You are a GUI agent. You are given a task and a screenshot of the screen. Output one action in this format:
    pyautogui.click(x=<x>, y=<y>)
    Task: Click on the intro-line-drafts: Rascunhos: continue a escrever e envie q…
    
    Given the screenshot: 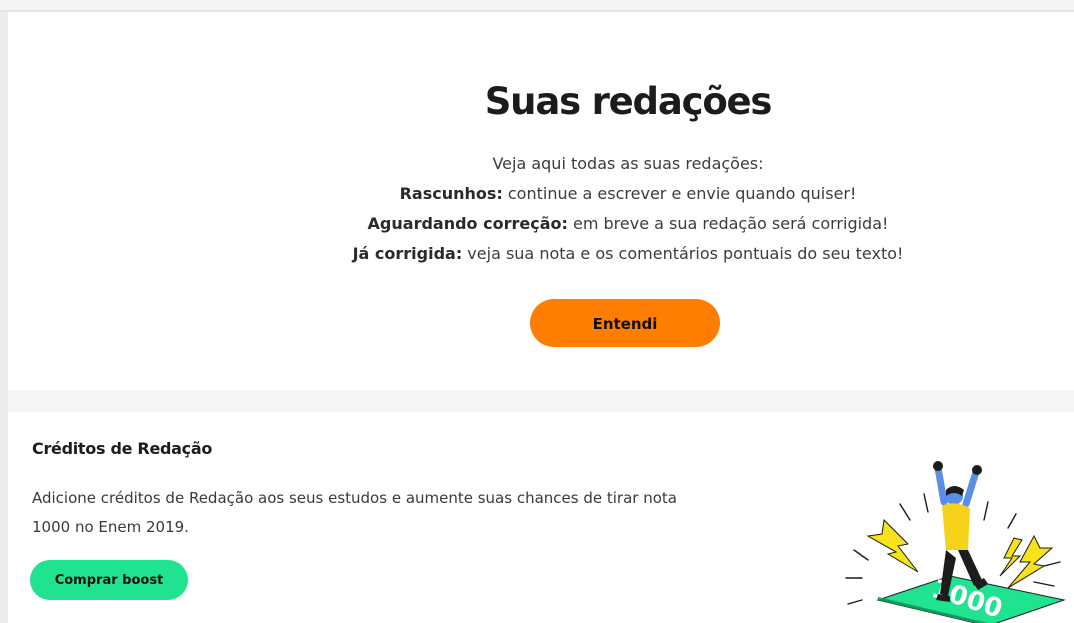 What is the action you would take?
    pyautogui.click(x=541, y=194)
    